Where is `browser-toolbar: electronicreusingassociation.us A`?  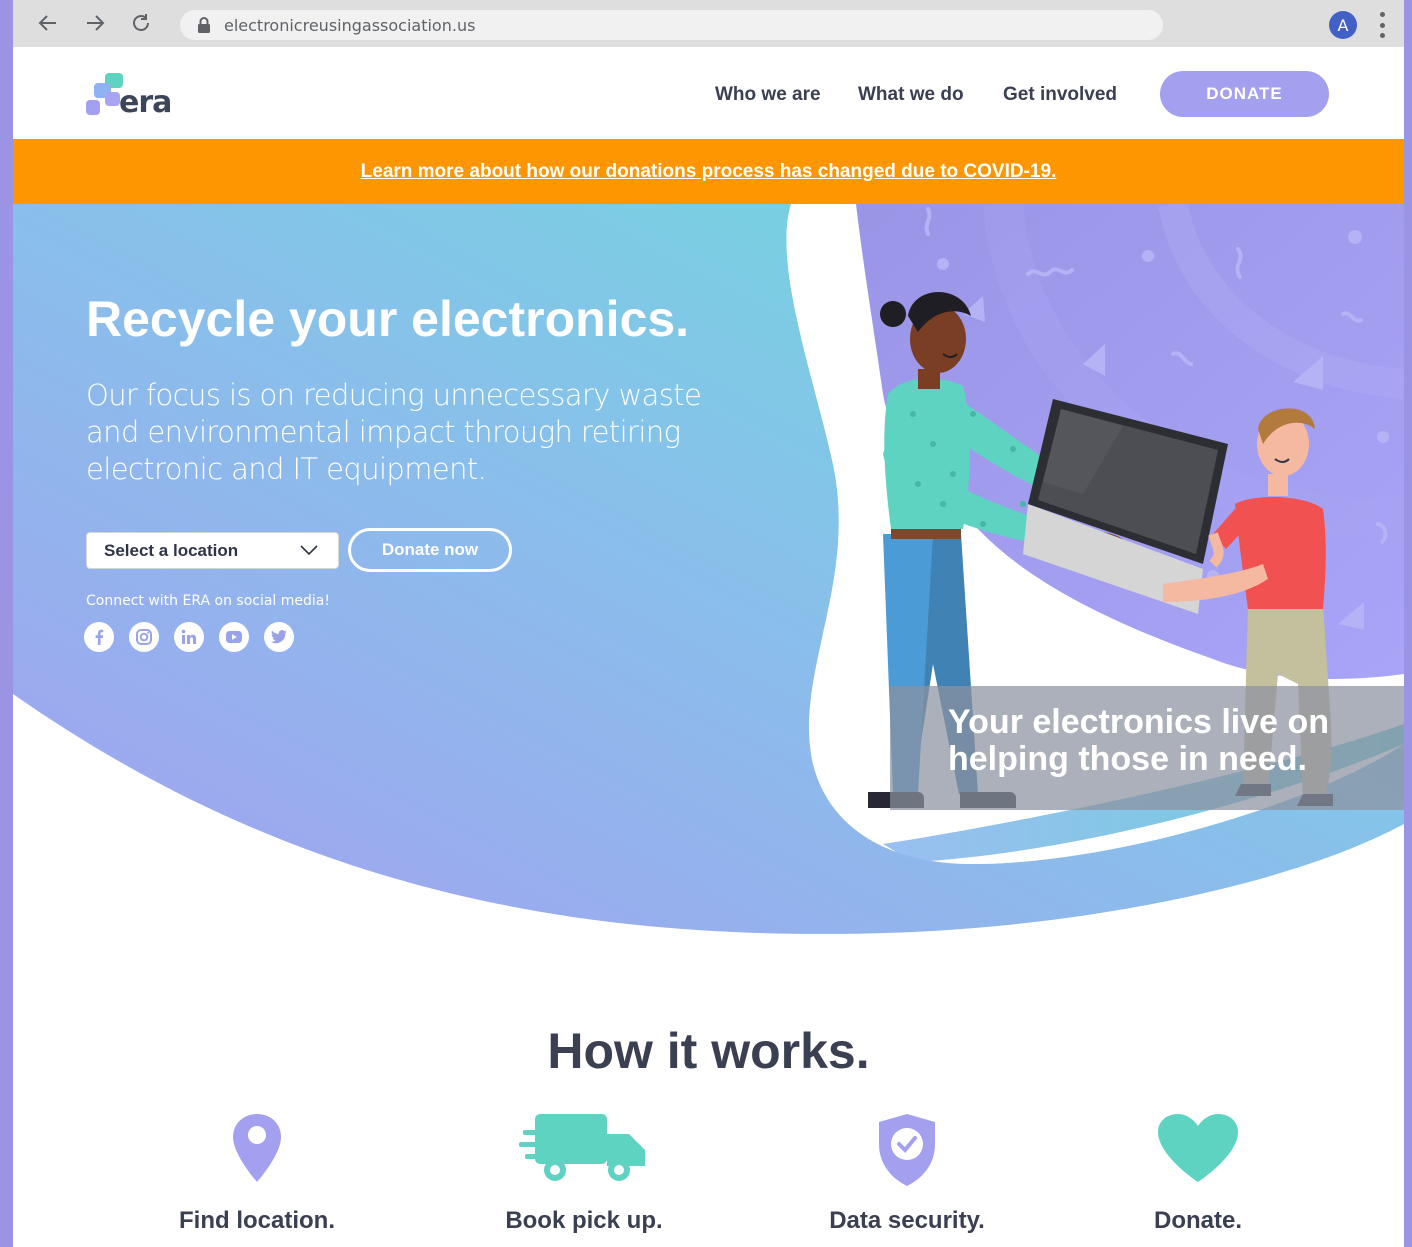
browser-toolbar: electronicreusingassociation.us A is located at coordinates (708, 23).